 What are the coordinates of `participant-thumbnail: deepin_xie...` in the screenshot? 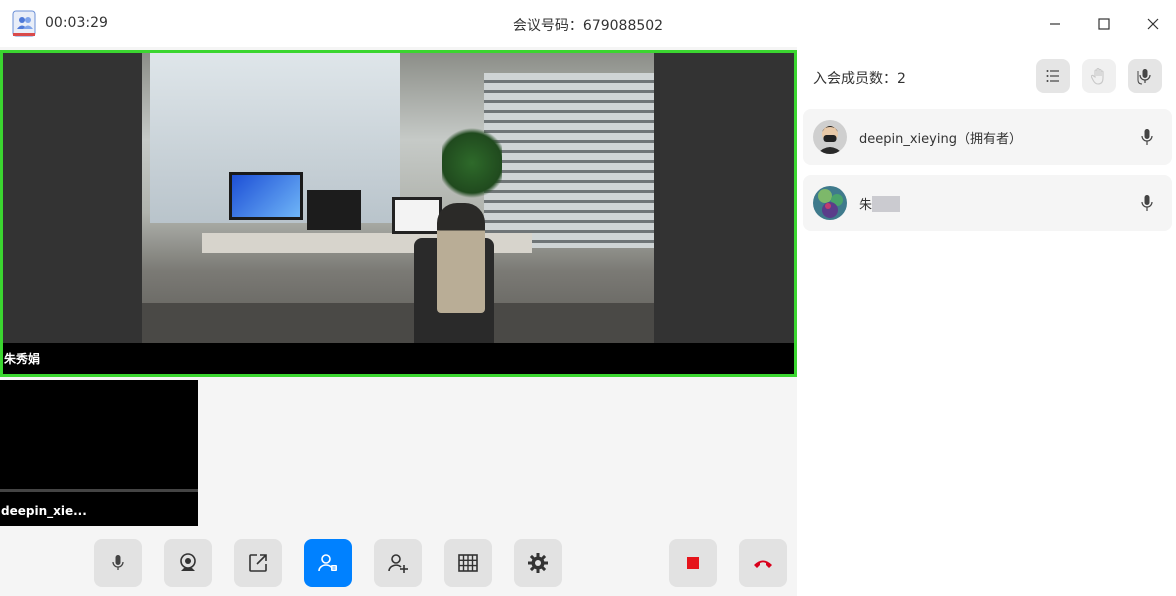 It's located at (99, 453).